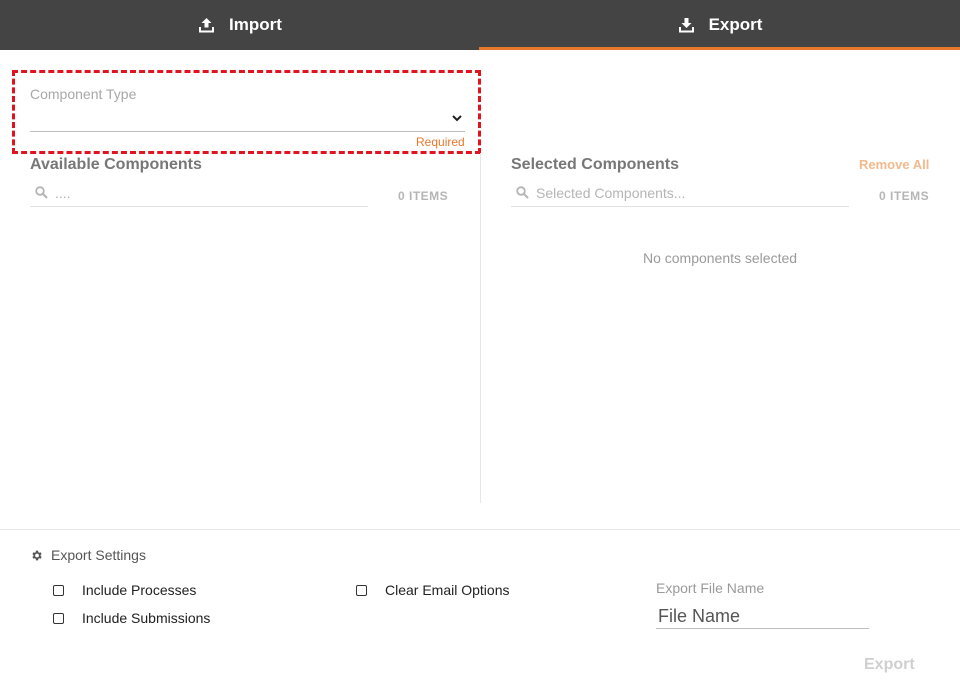 This screenshot has width=960, height=691. I want to click on selected-count: 0 ITEMS, so click(904, 196).